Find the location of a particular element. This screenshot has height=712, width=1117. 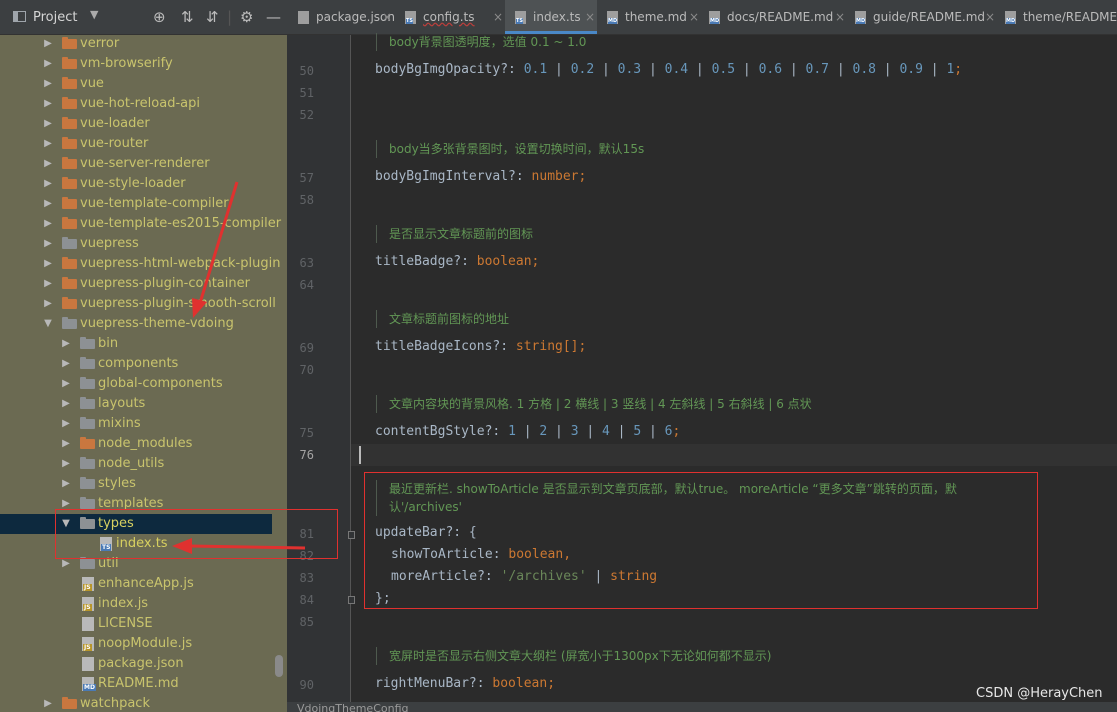

tree-folder: ▶ layouts is located at coordinates (143, 404).